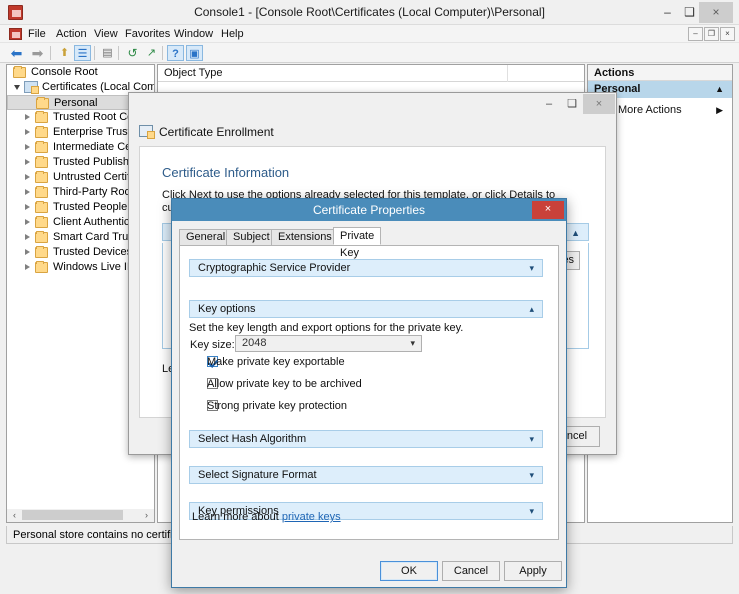 The width and height of the screenshot is (739, 594). Describe the element at coordinates (719, 110) in the screenshot. I see `chevron-right-icon: ▶` at that location.